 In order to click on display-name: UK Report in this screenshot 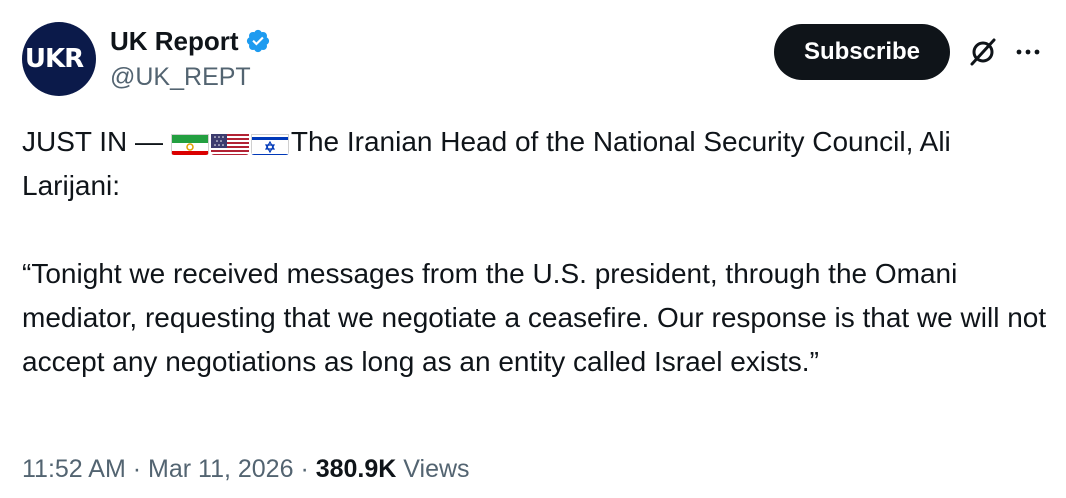, I will do `click(174, 41)`.